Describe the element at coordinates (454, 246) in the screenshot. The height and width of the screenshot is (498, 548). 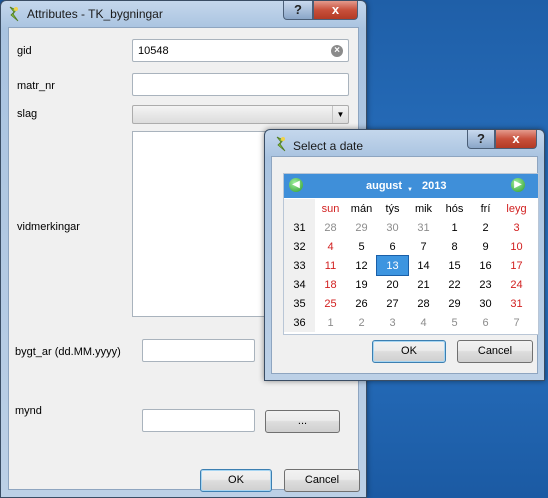
I see `calendar-day: 8` at that location.